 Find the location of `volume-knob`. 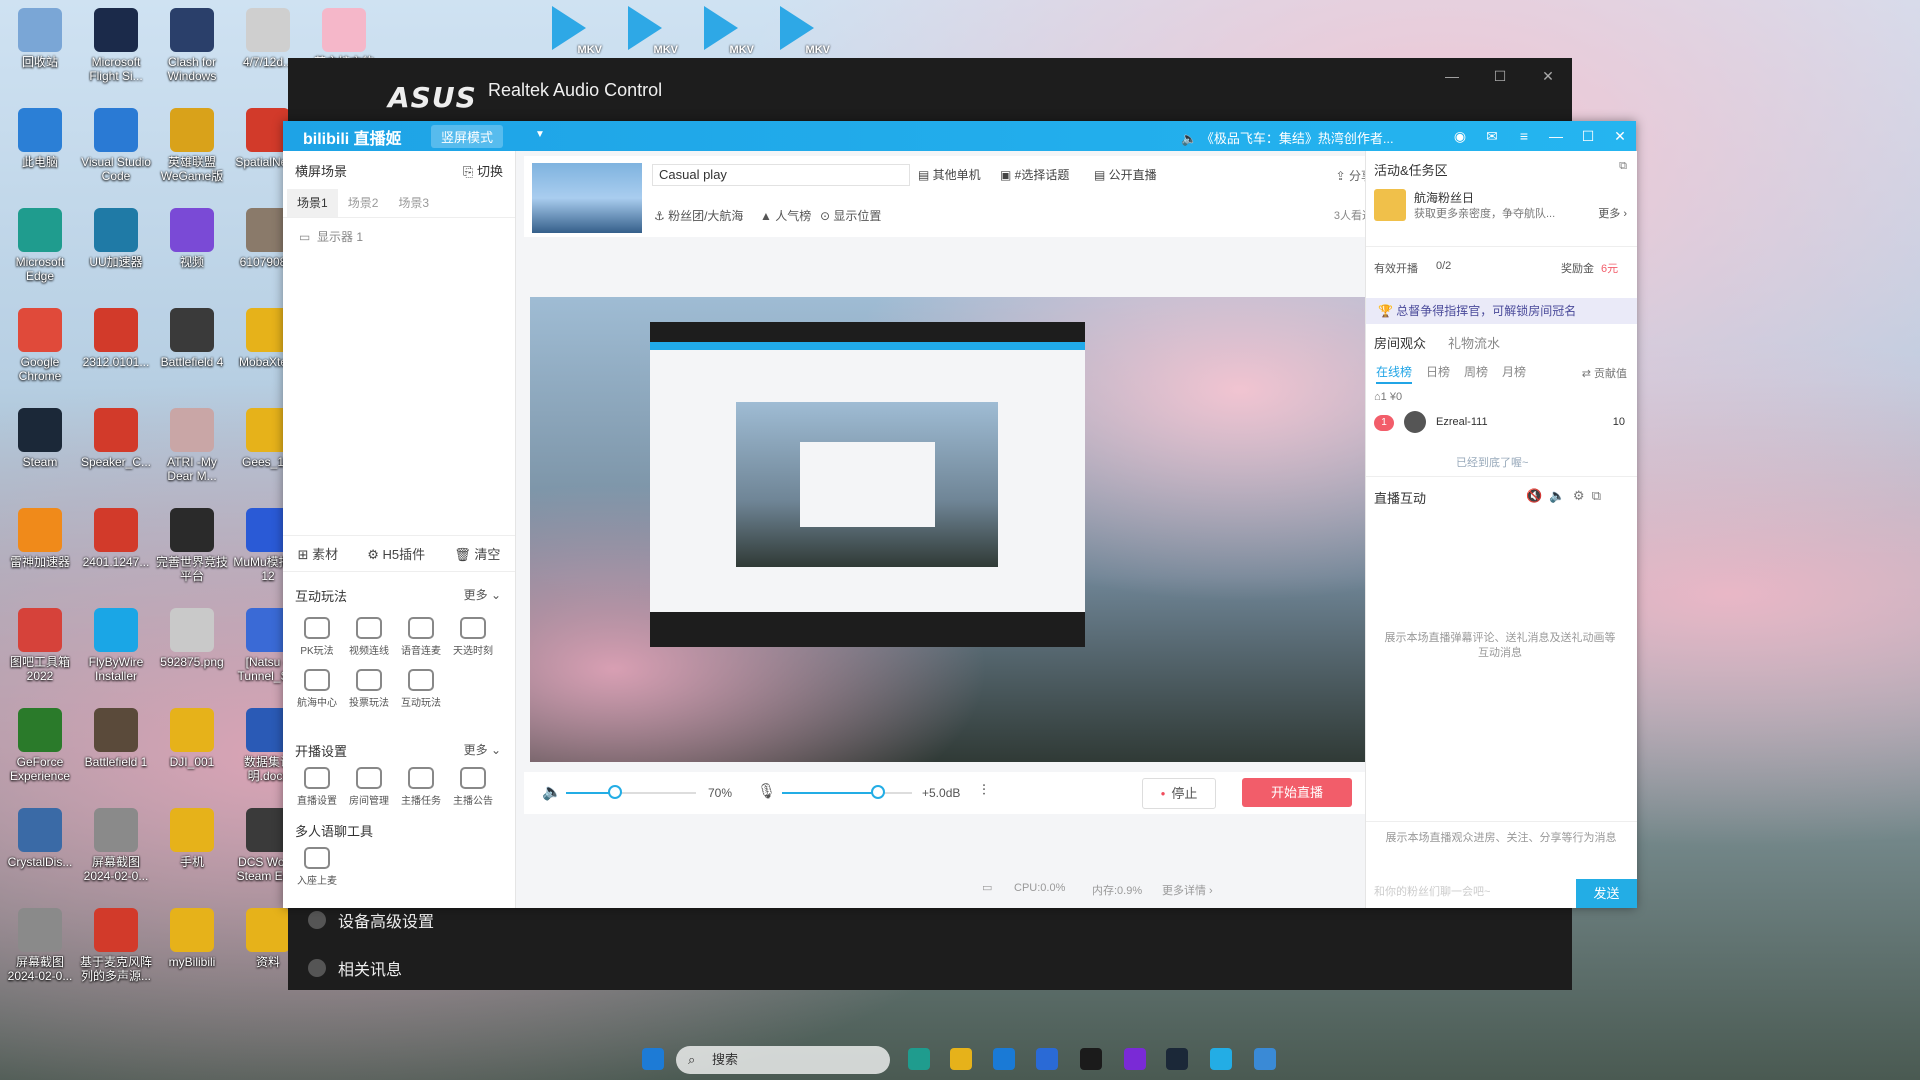

volume-knob is located at coordinates (615, 792).